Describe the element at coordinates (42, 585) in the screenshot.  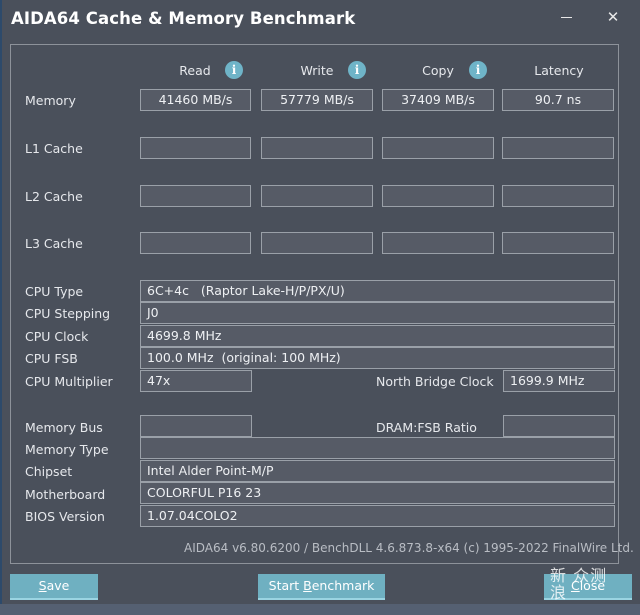
I see `save-mnemonic: S` at that location.